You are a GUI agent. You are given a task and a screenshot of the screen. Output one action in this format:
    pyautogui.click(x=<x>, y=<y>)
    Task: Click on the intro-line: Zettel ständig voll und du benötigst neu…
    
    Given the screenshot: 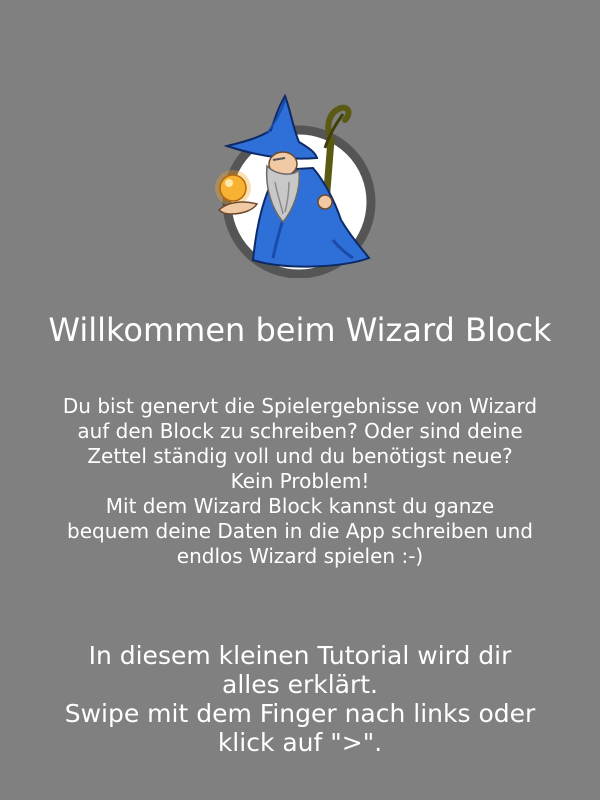 What is the action you would take?
    pyautogui.click(x=300, y=456)
    